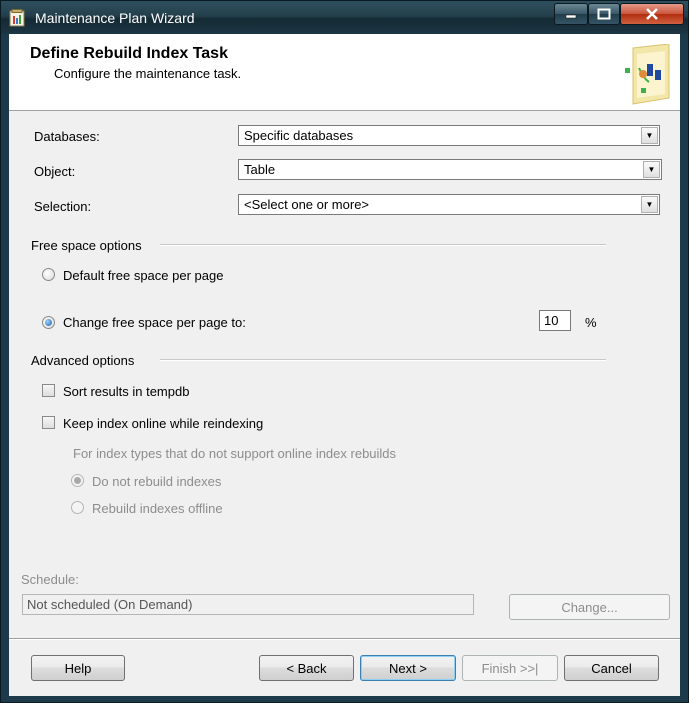 The height and width of the screenshot is (703, 689). What do you see at coordinates (48, 390) in the screenshot?
I see `sort-tempdb-checkbox` at bounding box center [48, 390].